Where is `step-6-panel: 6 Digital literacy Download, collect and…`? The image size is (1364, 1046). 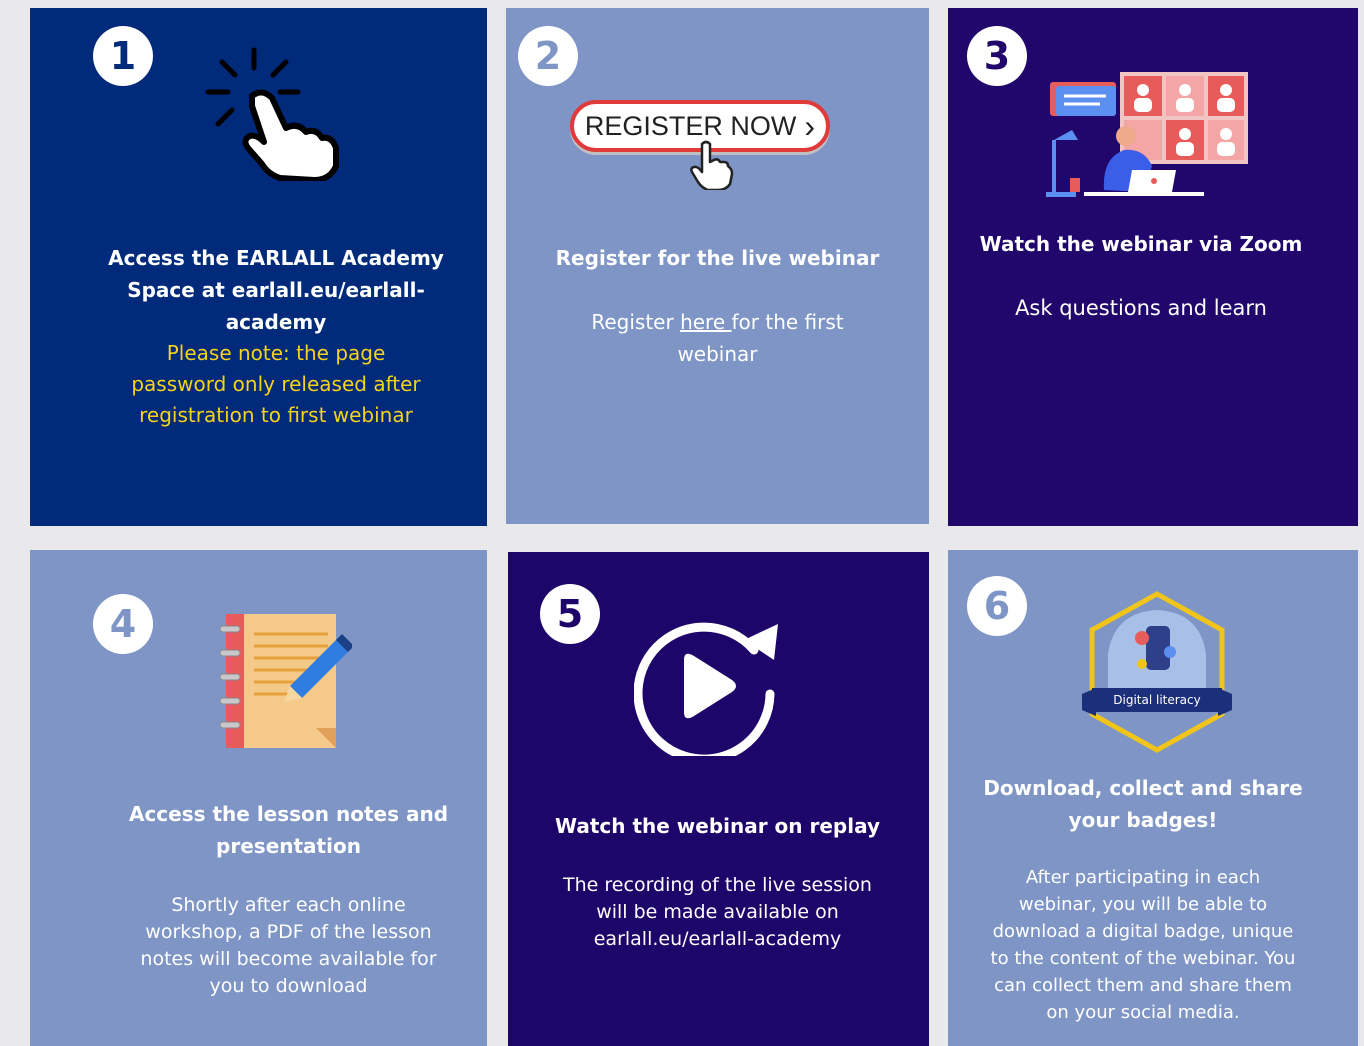 step-6-panel: 6 Digital literacy Download, collect and… is located at coordinates (1153, 798).